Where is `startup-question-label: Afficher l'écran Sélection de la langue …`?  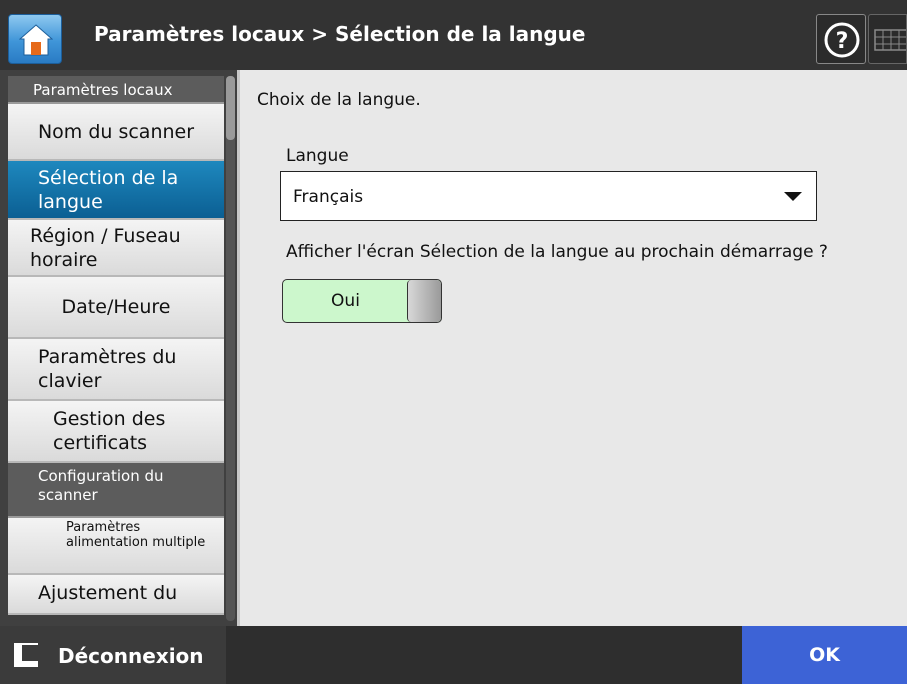 startup-question-label: Afficher l'écran Sélection de la langue … is located at coordinates (557, 252).